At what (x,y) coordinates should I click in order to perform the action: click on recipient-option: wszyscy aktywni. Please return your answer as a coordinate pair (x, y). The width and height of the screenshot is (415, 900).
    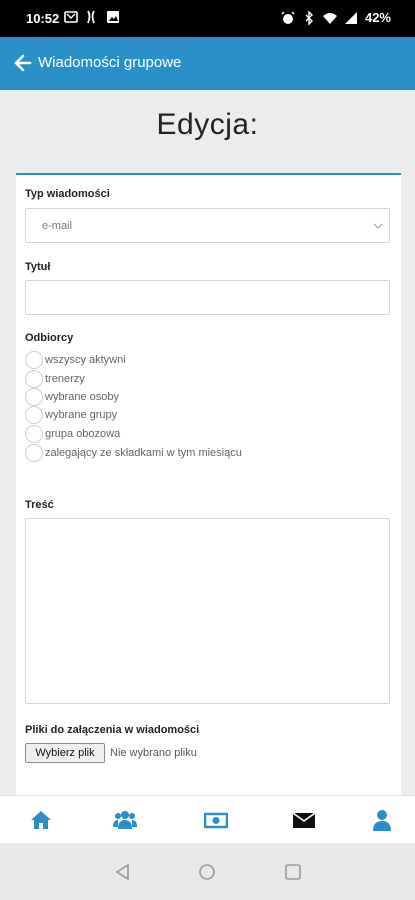
    Looking at the image, I should click on (75, 360).